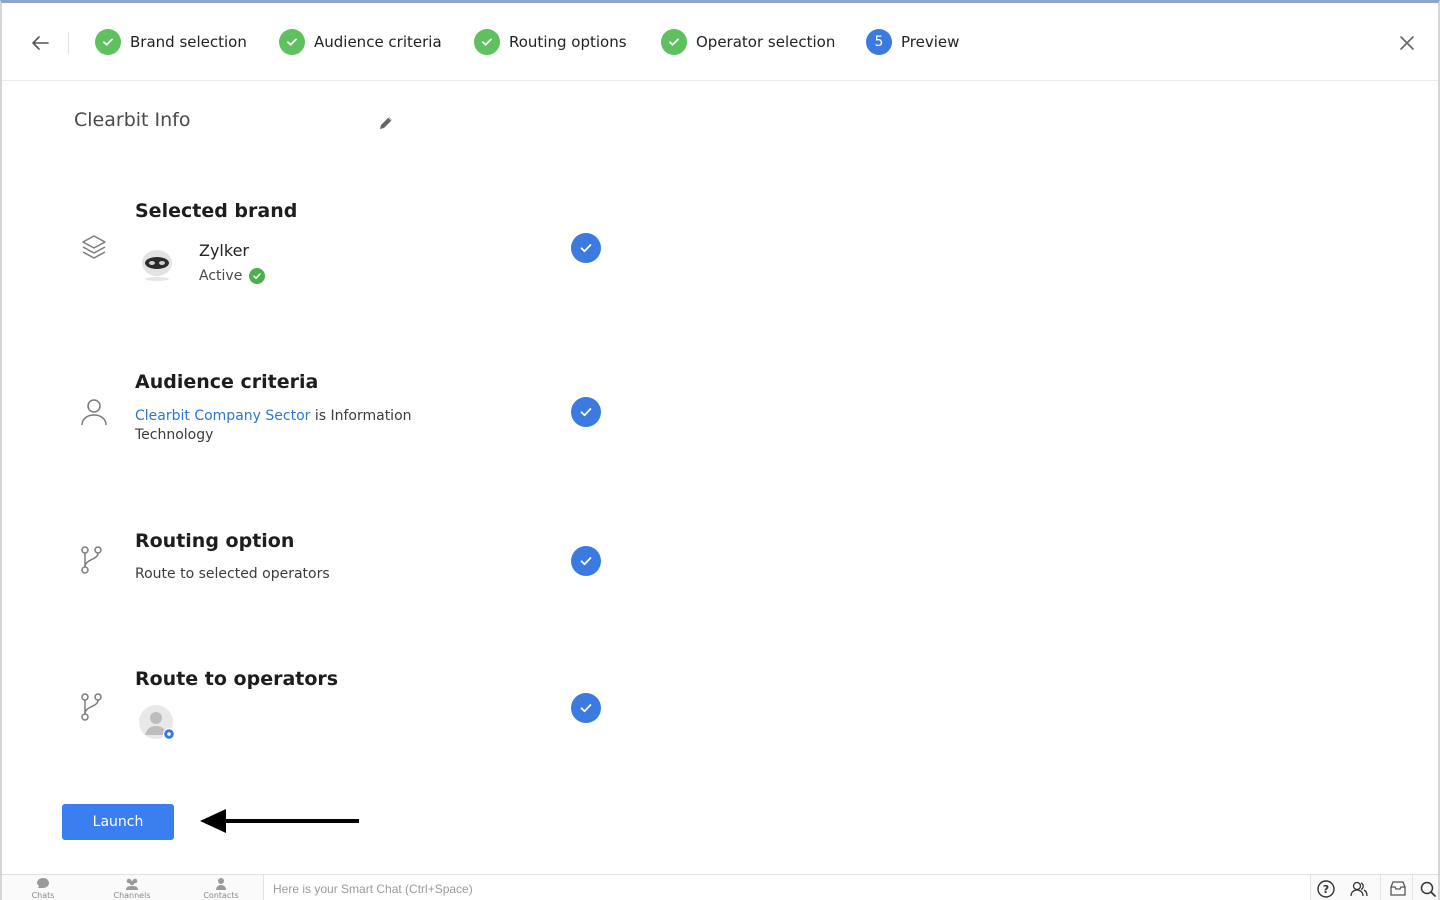 The image size is (1440, 900). What do you see at coordinates (1407, 43) in the screenshot?
I see `close-icon` at bounding box center [1407, 43].